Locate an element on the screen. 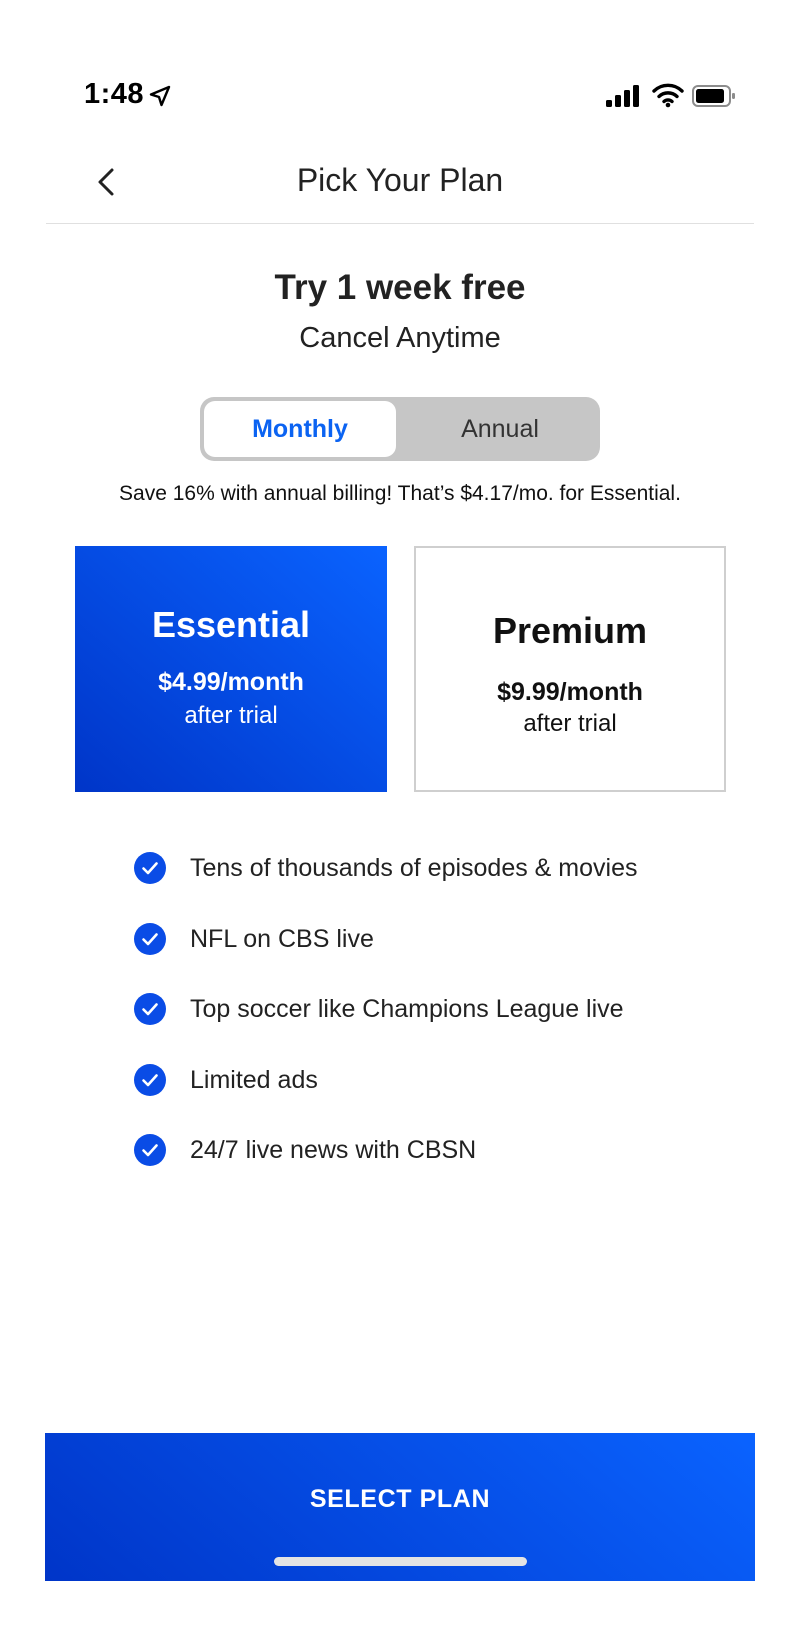 This screenshot has width=800, height=1626. feature-text: Top soccer like Champions League live is located at coordinates (407, 1009).